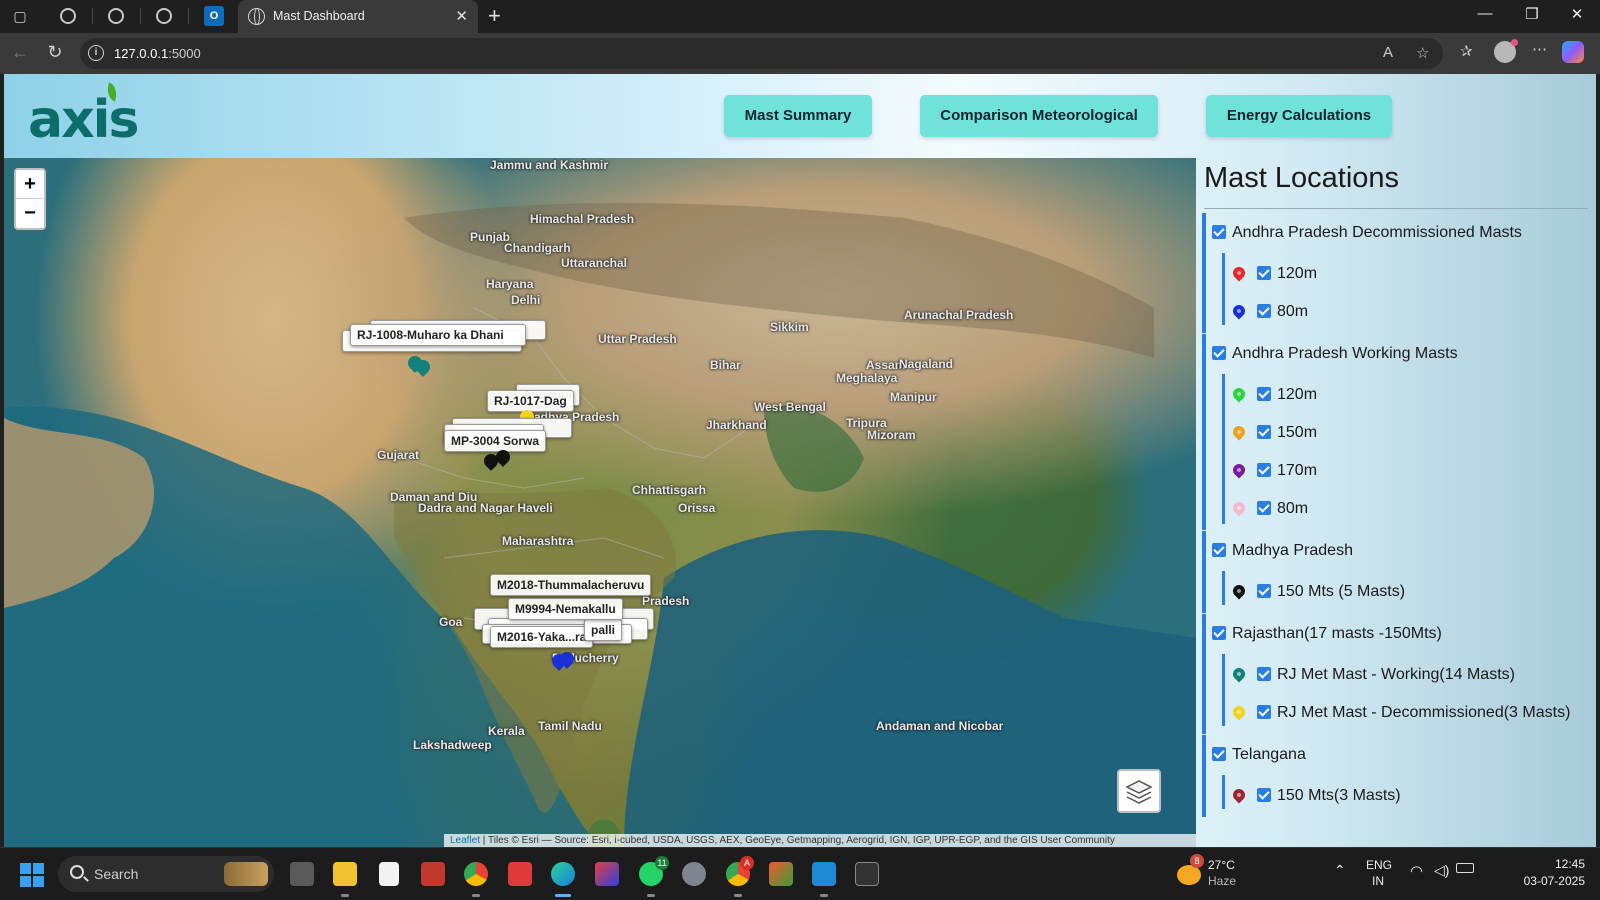 The image size is (1600, 900). What do you see at coordinates (1273, 432) in the screenshot?
I see `layer-toggle: 150m` at bounding box center [1273, 432].